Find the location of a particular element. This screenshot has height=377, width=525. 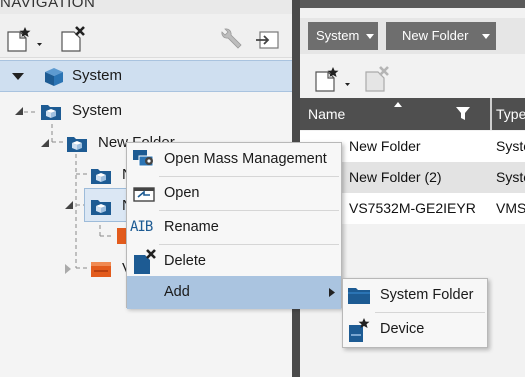

breadcrumb-item-new-folder: New Folder is located at coordinates (441, 36).